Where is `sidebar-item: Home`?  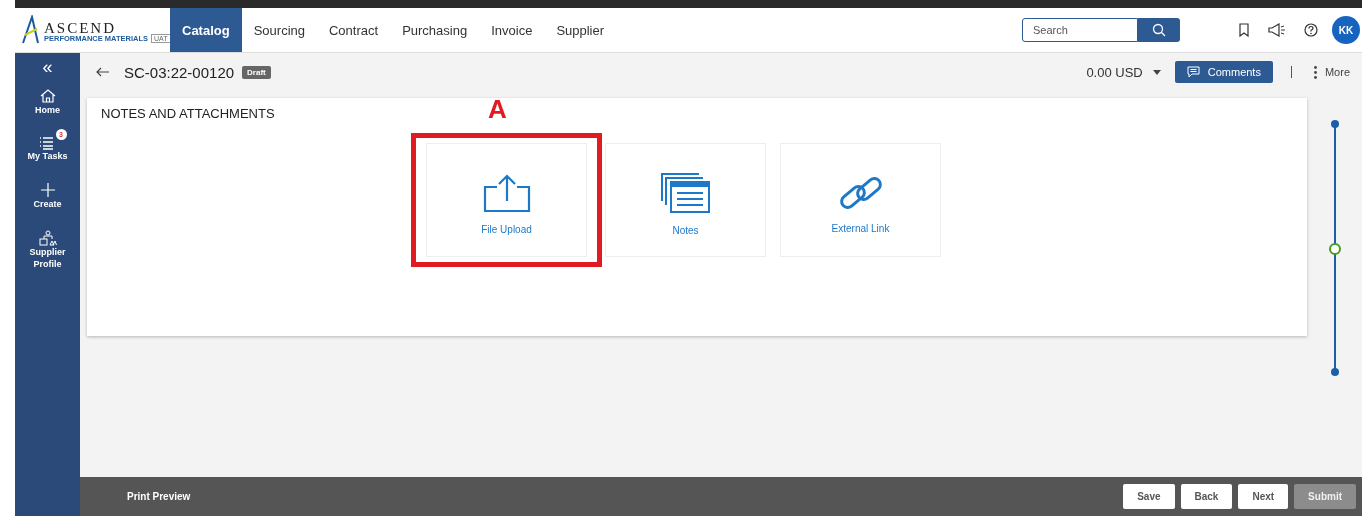
sidebar-item: Home is located at coordinates (48, 98).